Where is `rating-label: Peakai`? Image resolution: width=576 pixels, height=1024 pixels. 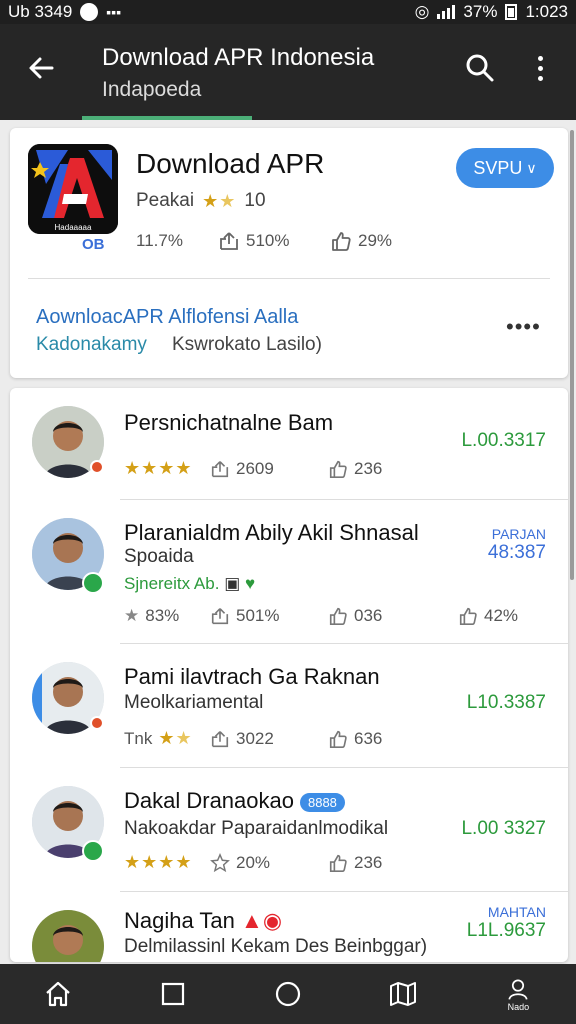
rating-label: Peakai is located at coordinates (165, 200).